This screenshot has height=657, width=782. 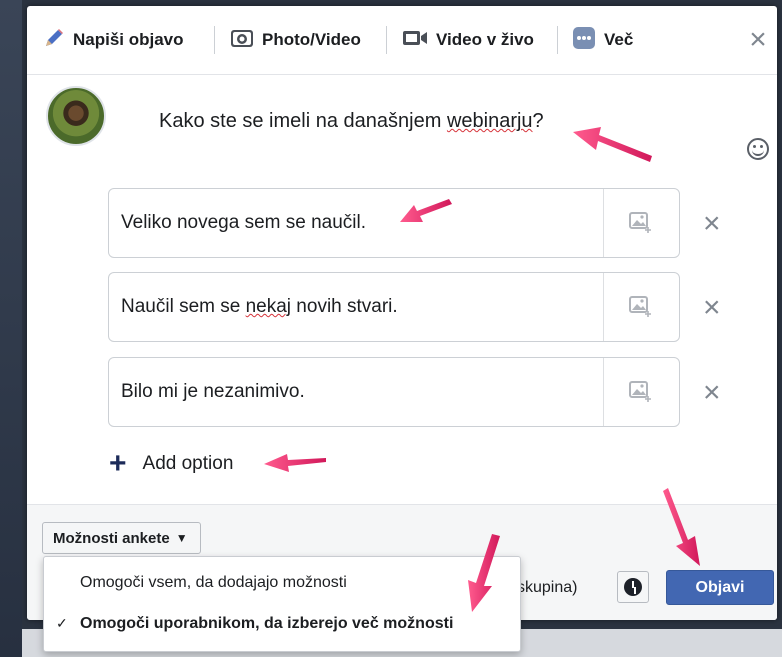 I want to click on tab-write-post: Napiši objavo, so click(x=113, y=40).